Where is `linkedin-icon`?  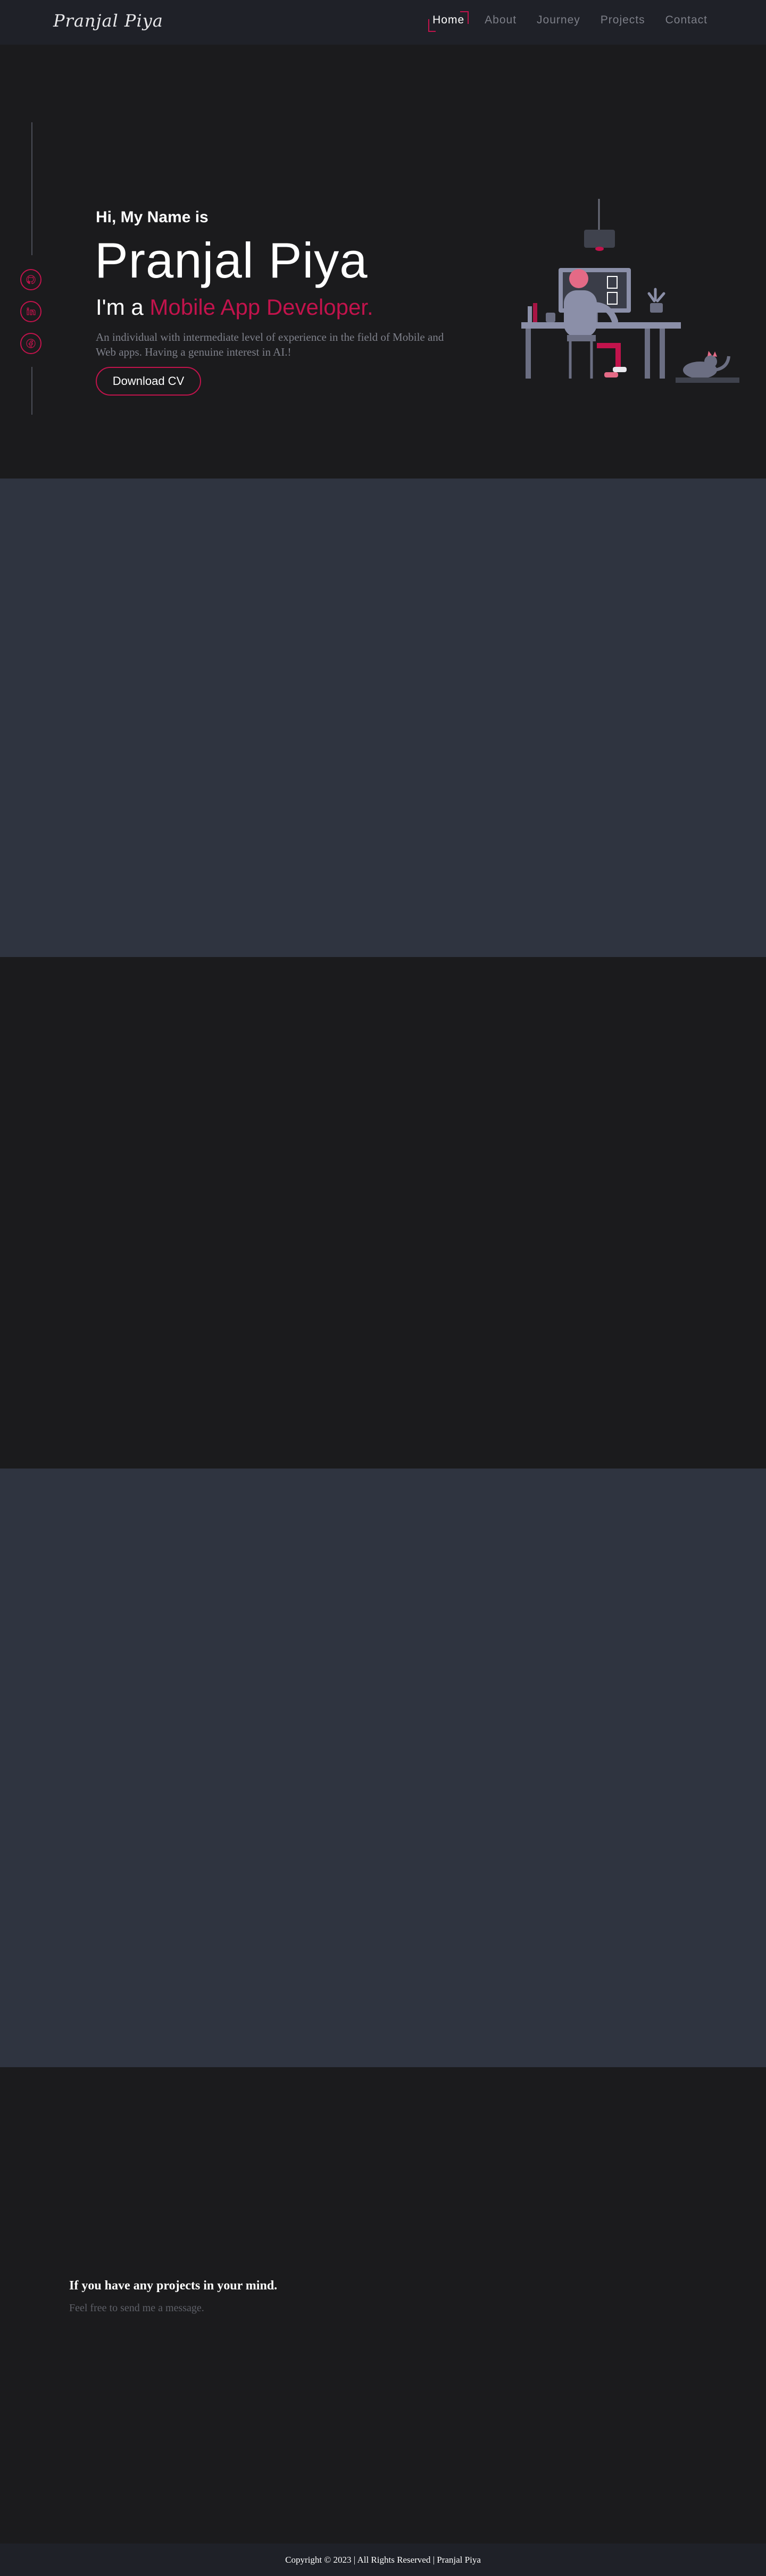 linkedin-icon is located at coordinates (32, 311).